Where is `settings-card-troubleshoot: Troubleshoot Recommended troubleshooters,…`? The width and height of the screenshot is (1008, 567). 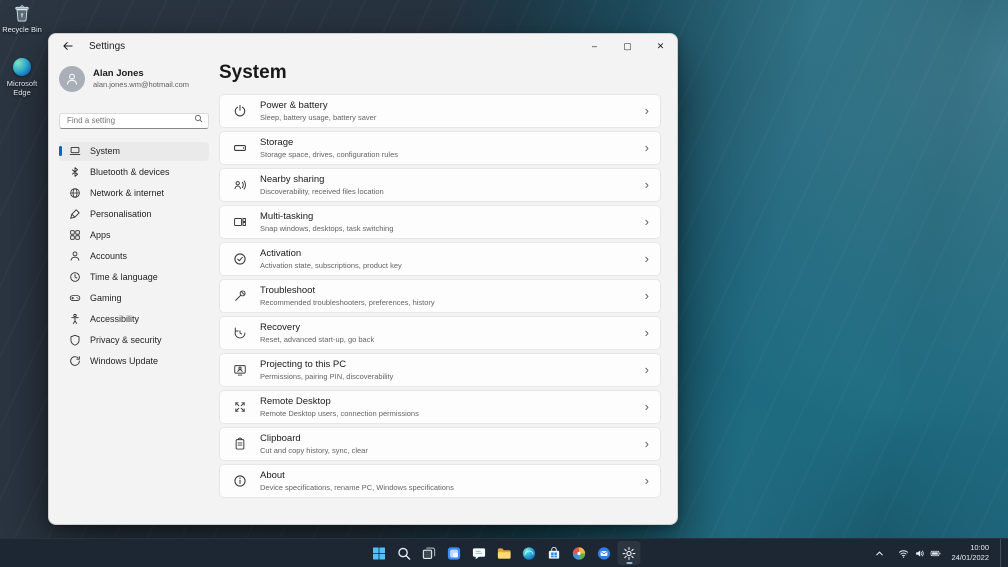 settings-card-troubleshoot: Troubleshoot Recommended troubleshooters,… is located at coordinates (440, 296).